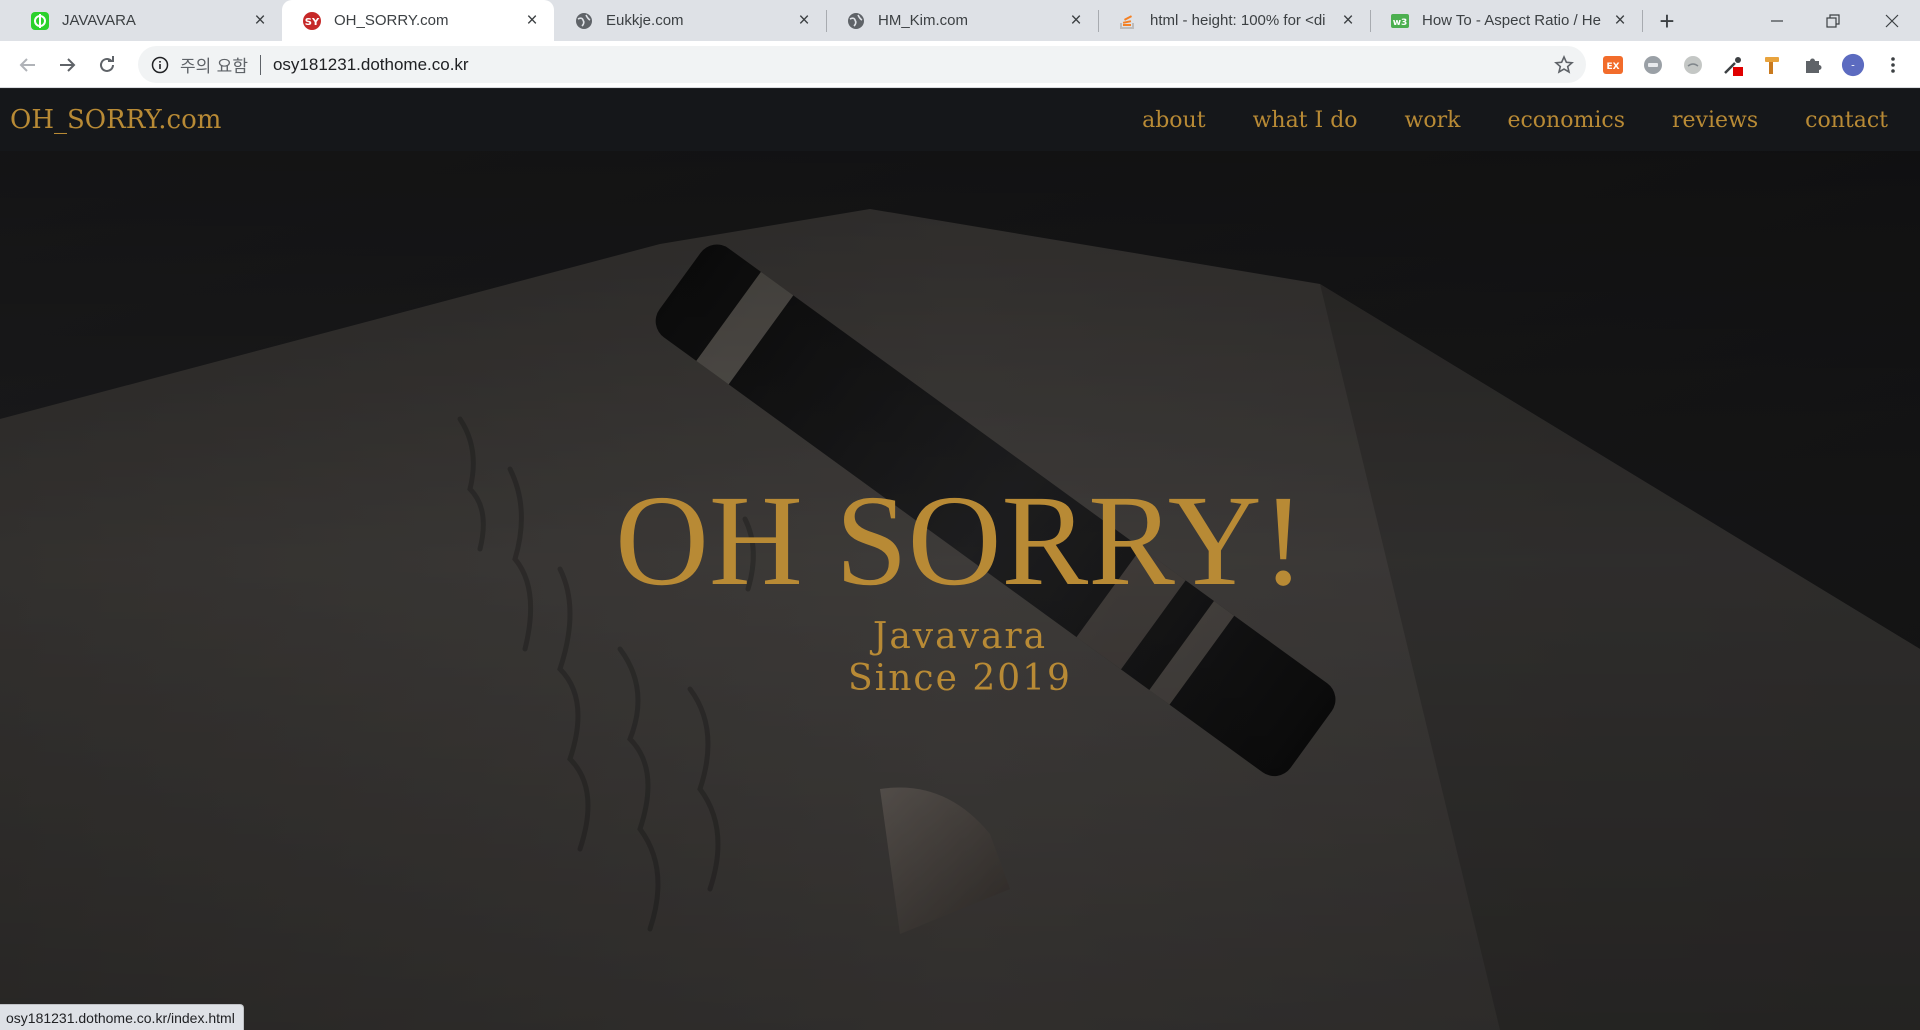 The width and height of the screenshot is (1920, 1030). I want to click on minimize-button, so click(1777, 20).